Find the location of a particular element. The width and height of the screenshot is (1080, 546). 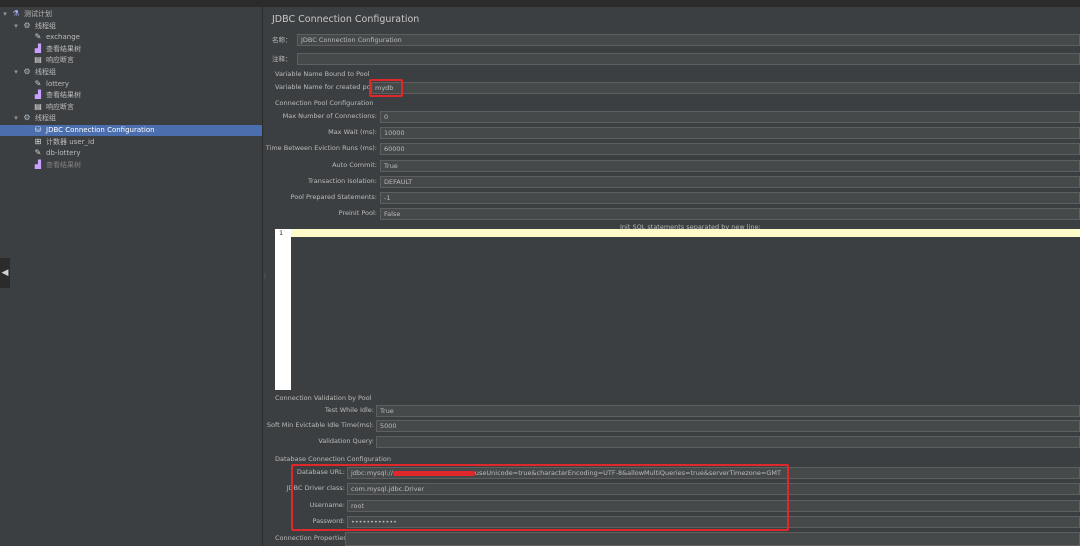

pool-setting-label: Transaction Isolation: is located at coordinates (342, 180).